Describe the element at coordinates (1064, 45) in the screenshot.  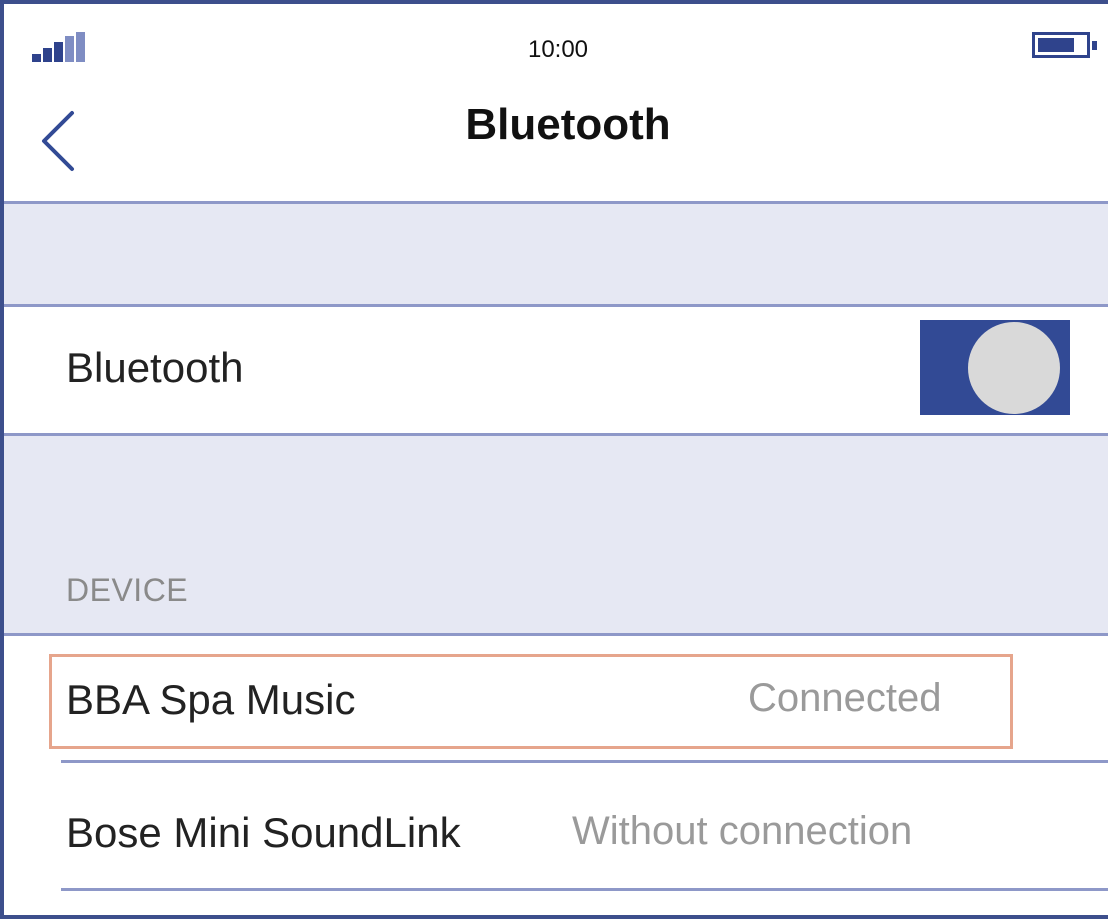
I see `battery-icon` at that location.